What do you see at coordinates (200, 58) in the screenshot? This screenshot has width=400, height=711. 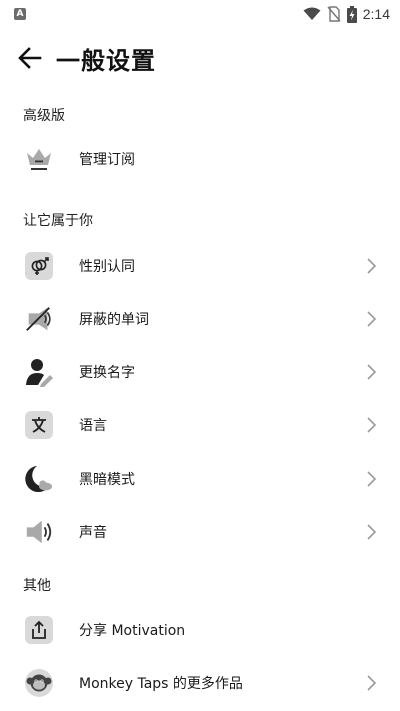 I see `app-header: 一般设置` at bounding box center [200, 58].